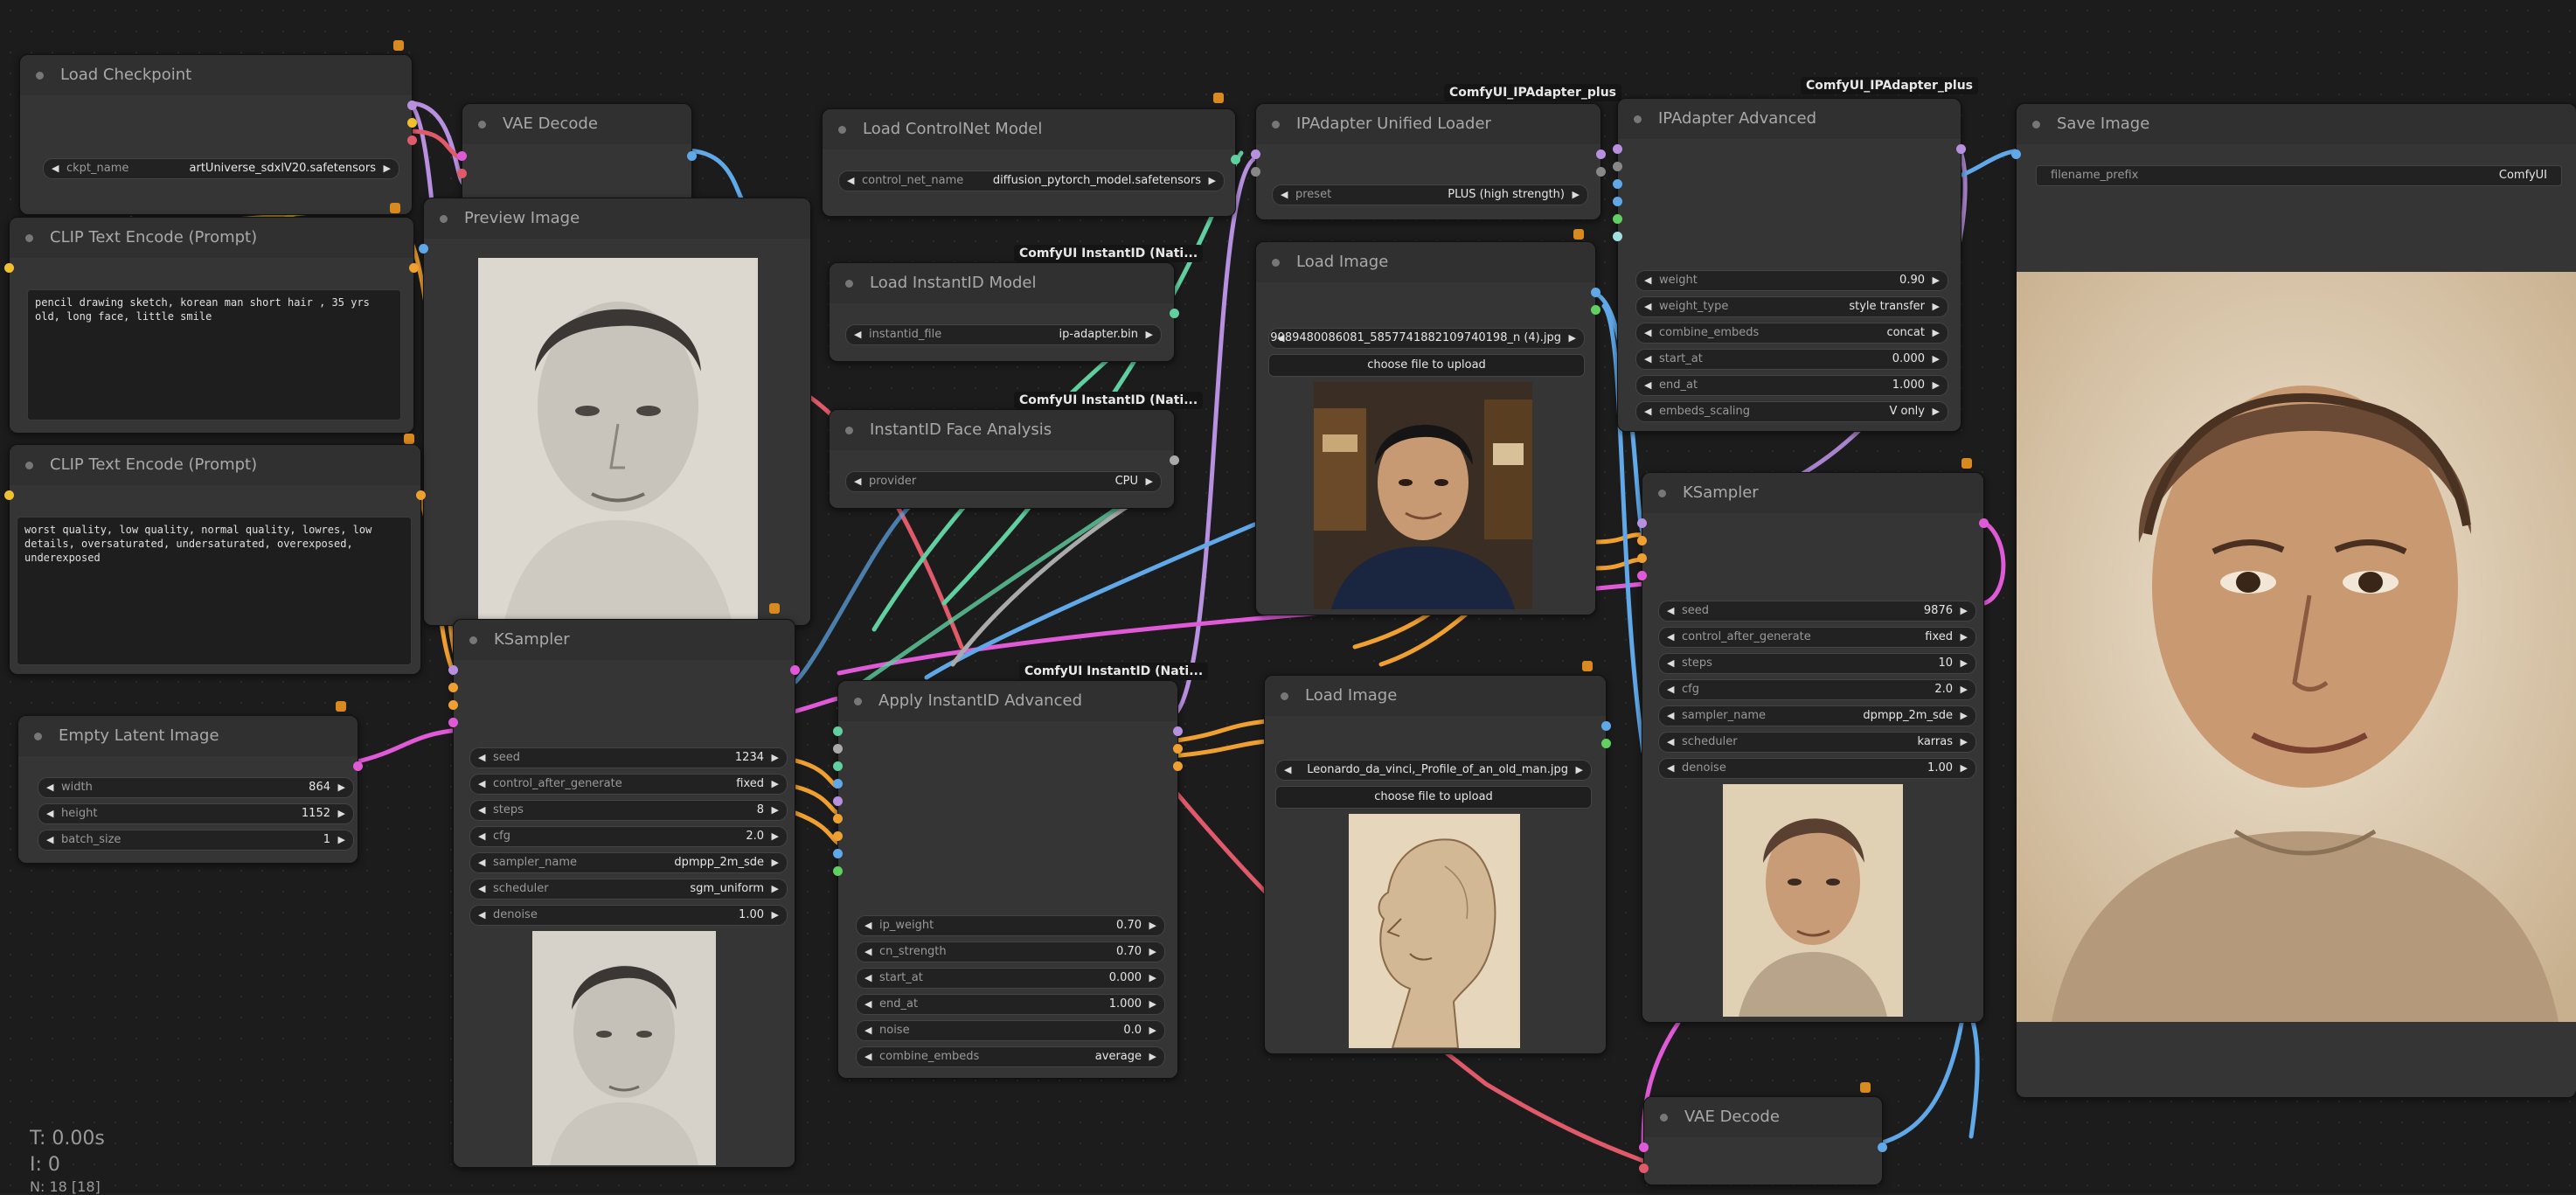 The height and width of the screenshot is (1195, 2576). What do you see at coordinates (1428, 124) in the screenshot?
I see `node-title: IPAdapter Unified Loader` at bounding box center [1428, 124].